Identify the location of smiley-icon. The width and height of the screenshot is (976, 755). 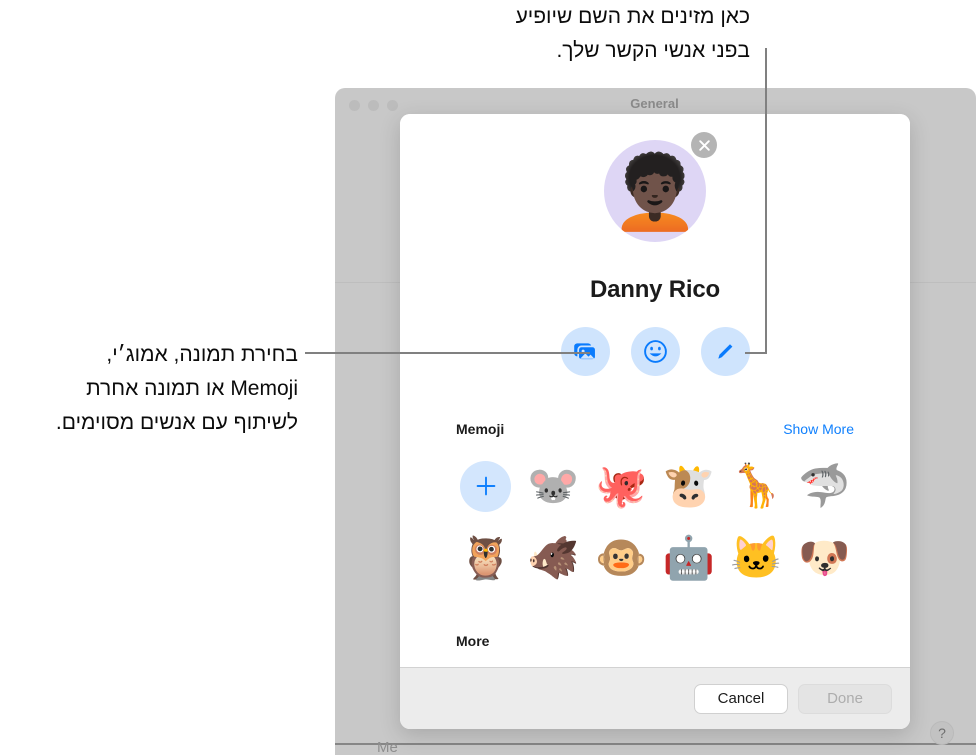
(655, 351).